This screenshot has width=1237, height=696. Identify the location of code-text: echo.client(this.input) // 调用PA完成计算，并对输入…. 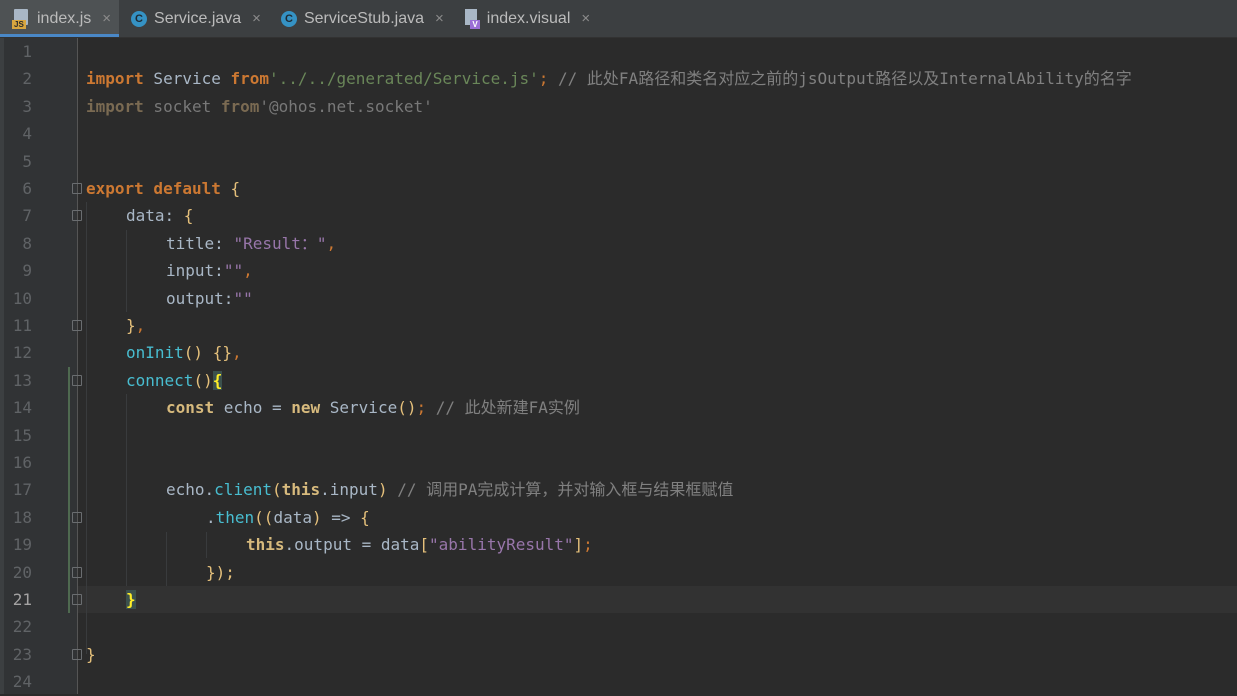
(449, 489).